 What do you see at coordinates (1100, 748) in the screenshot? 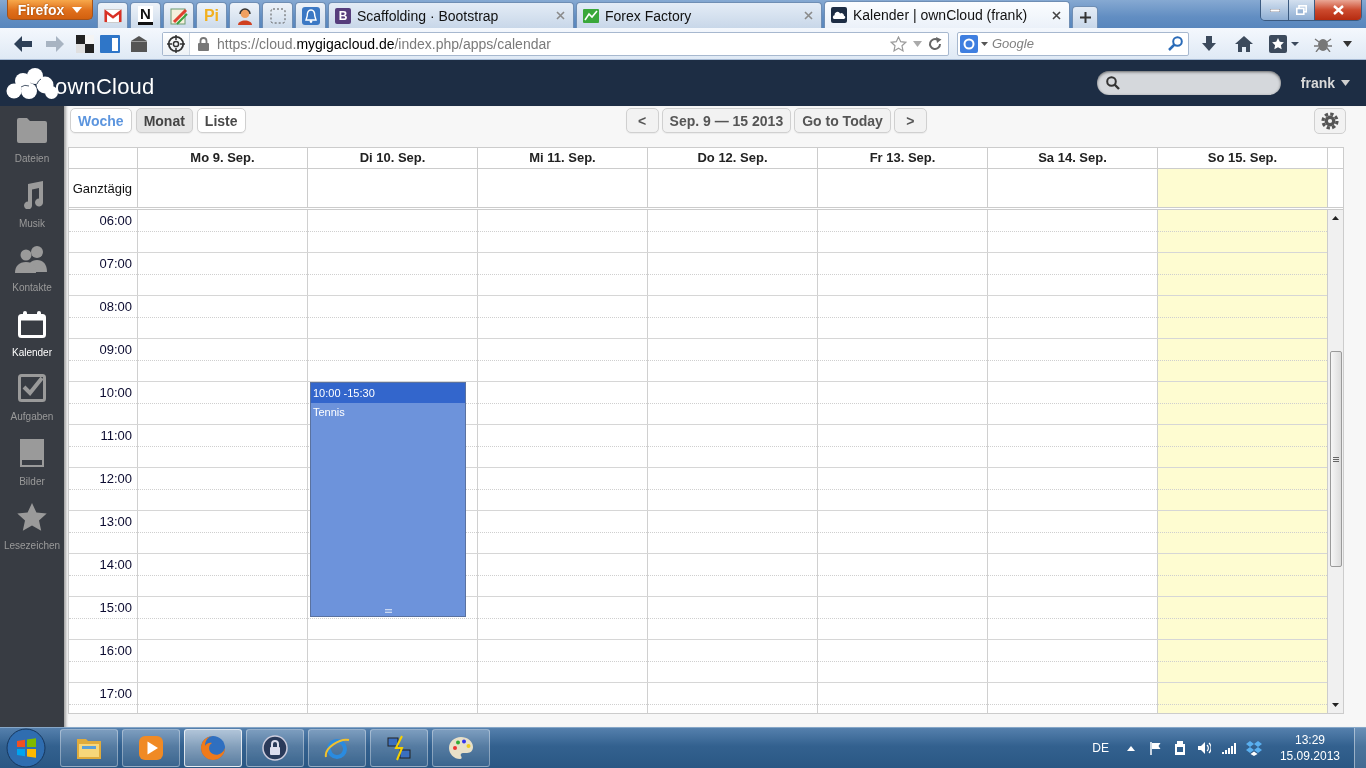
I see `language-indicator: DE` at bounding box center [1100, 748].